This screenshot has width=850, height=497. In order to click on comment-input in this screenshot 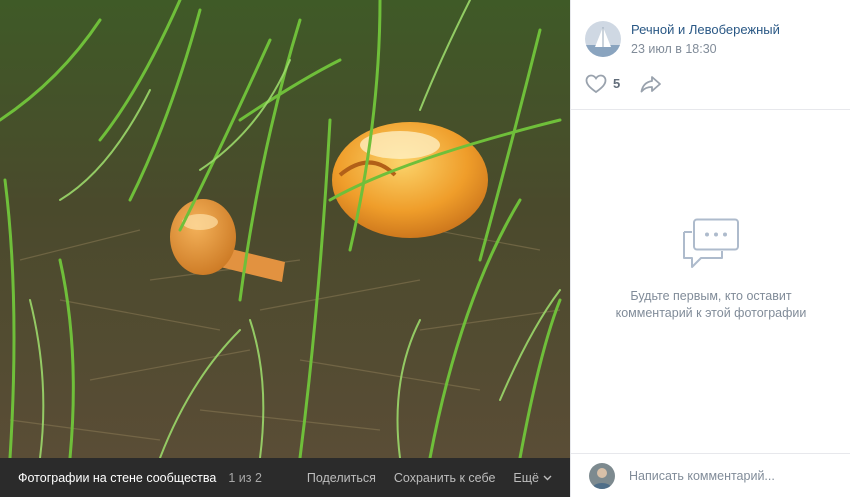, I will do `click(729, 475)`.